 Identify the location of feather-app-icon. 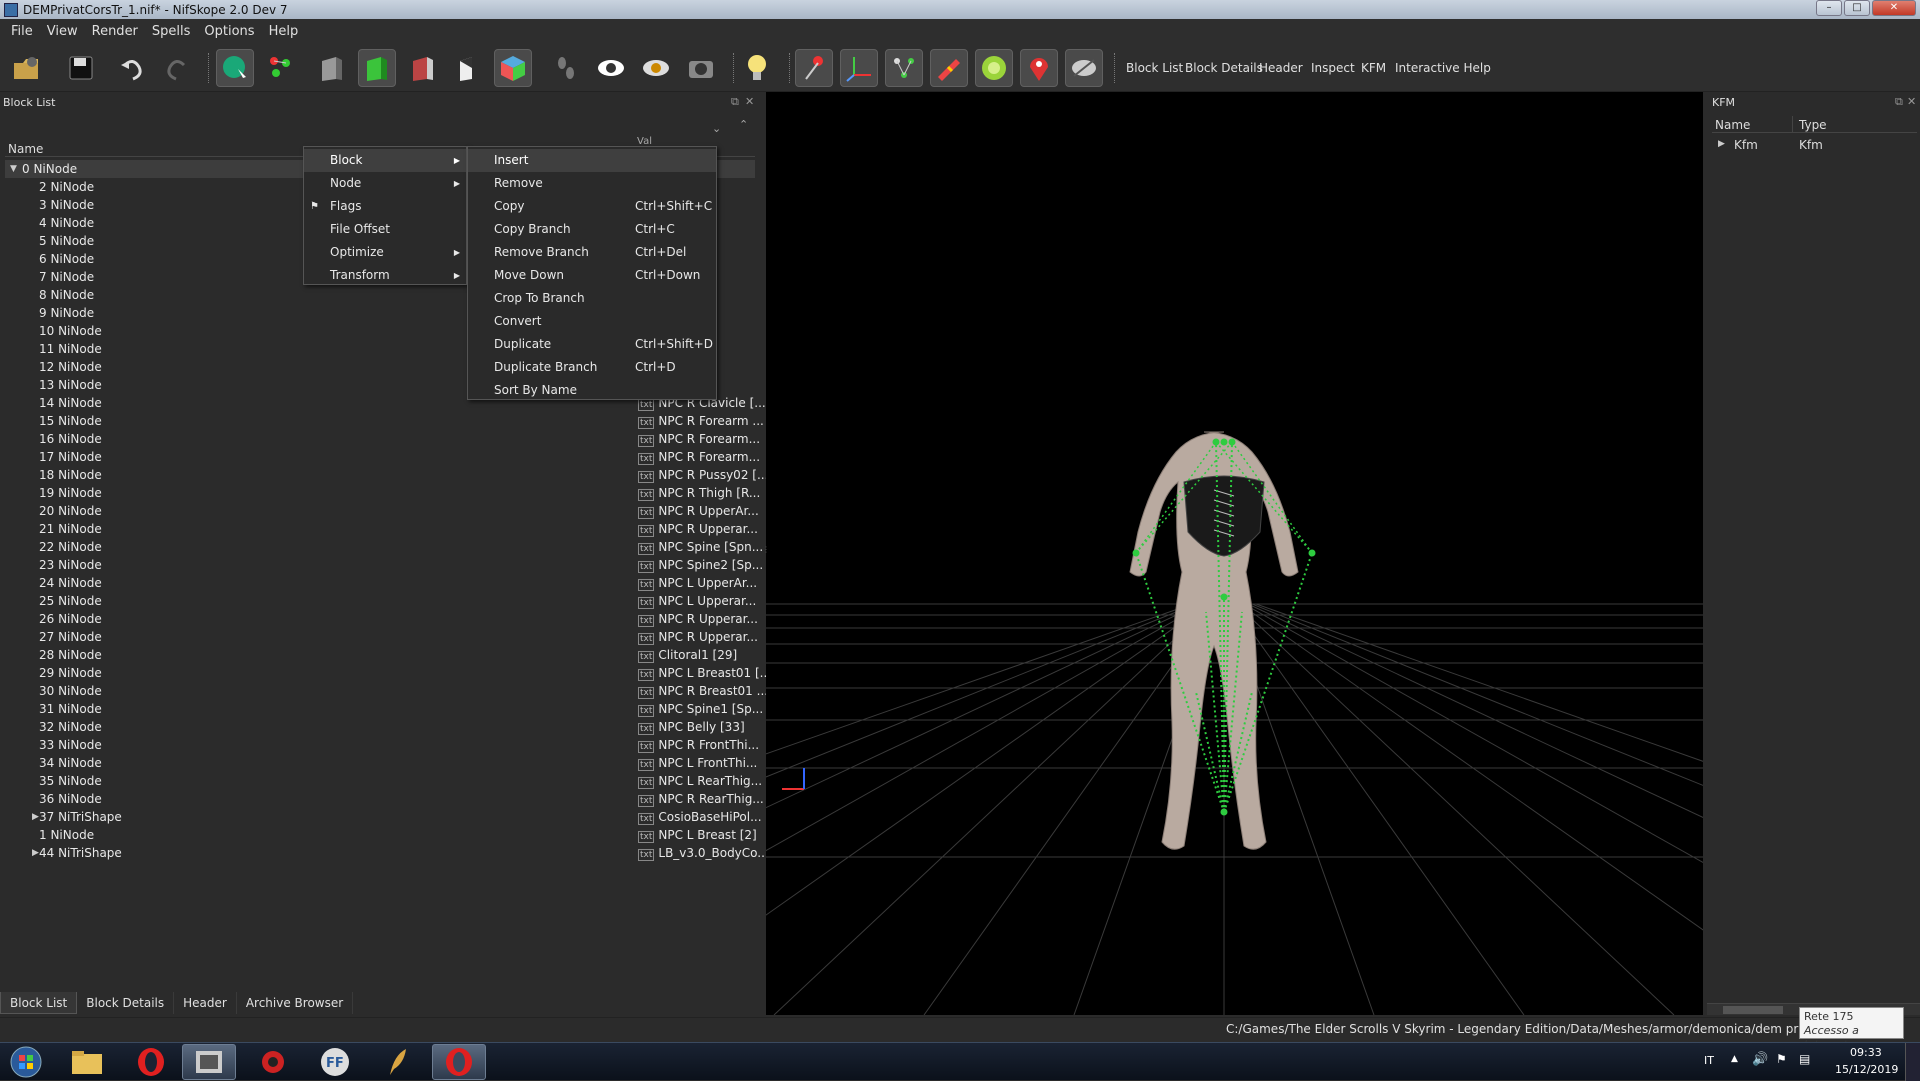
(397, 1062).